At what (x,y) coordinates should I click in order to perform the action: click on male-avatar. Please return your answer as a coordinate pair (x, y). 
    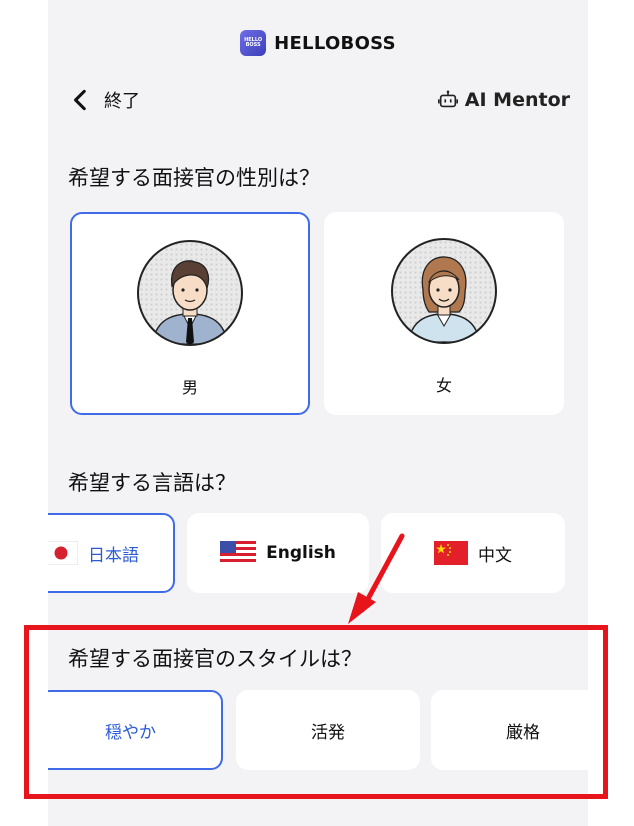
    Looking at the image, I should click on (190, 293).